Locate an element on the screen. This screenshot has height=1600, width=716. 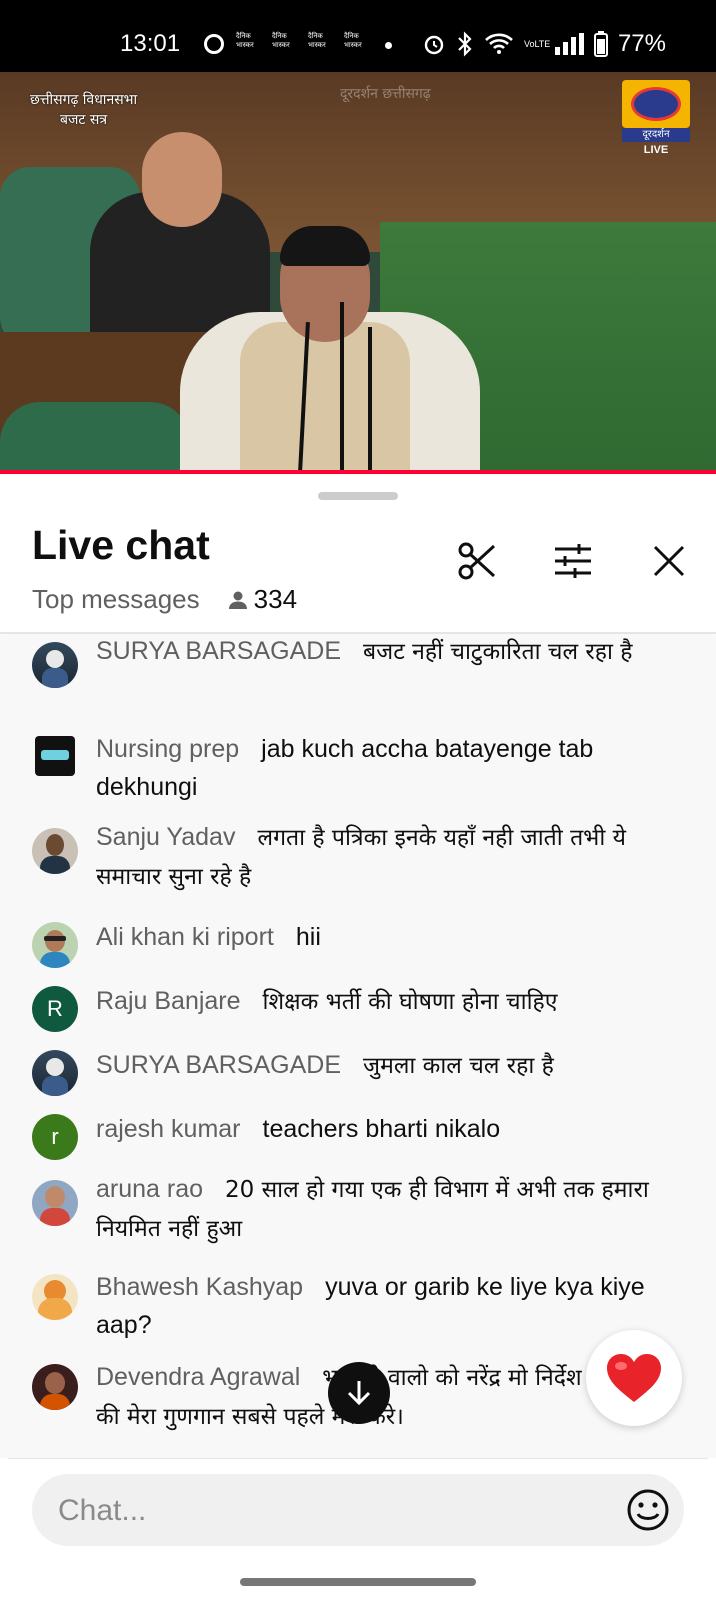
status-right-icons: VoLTE 77% is located at coordinates (544, 44).